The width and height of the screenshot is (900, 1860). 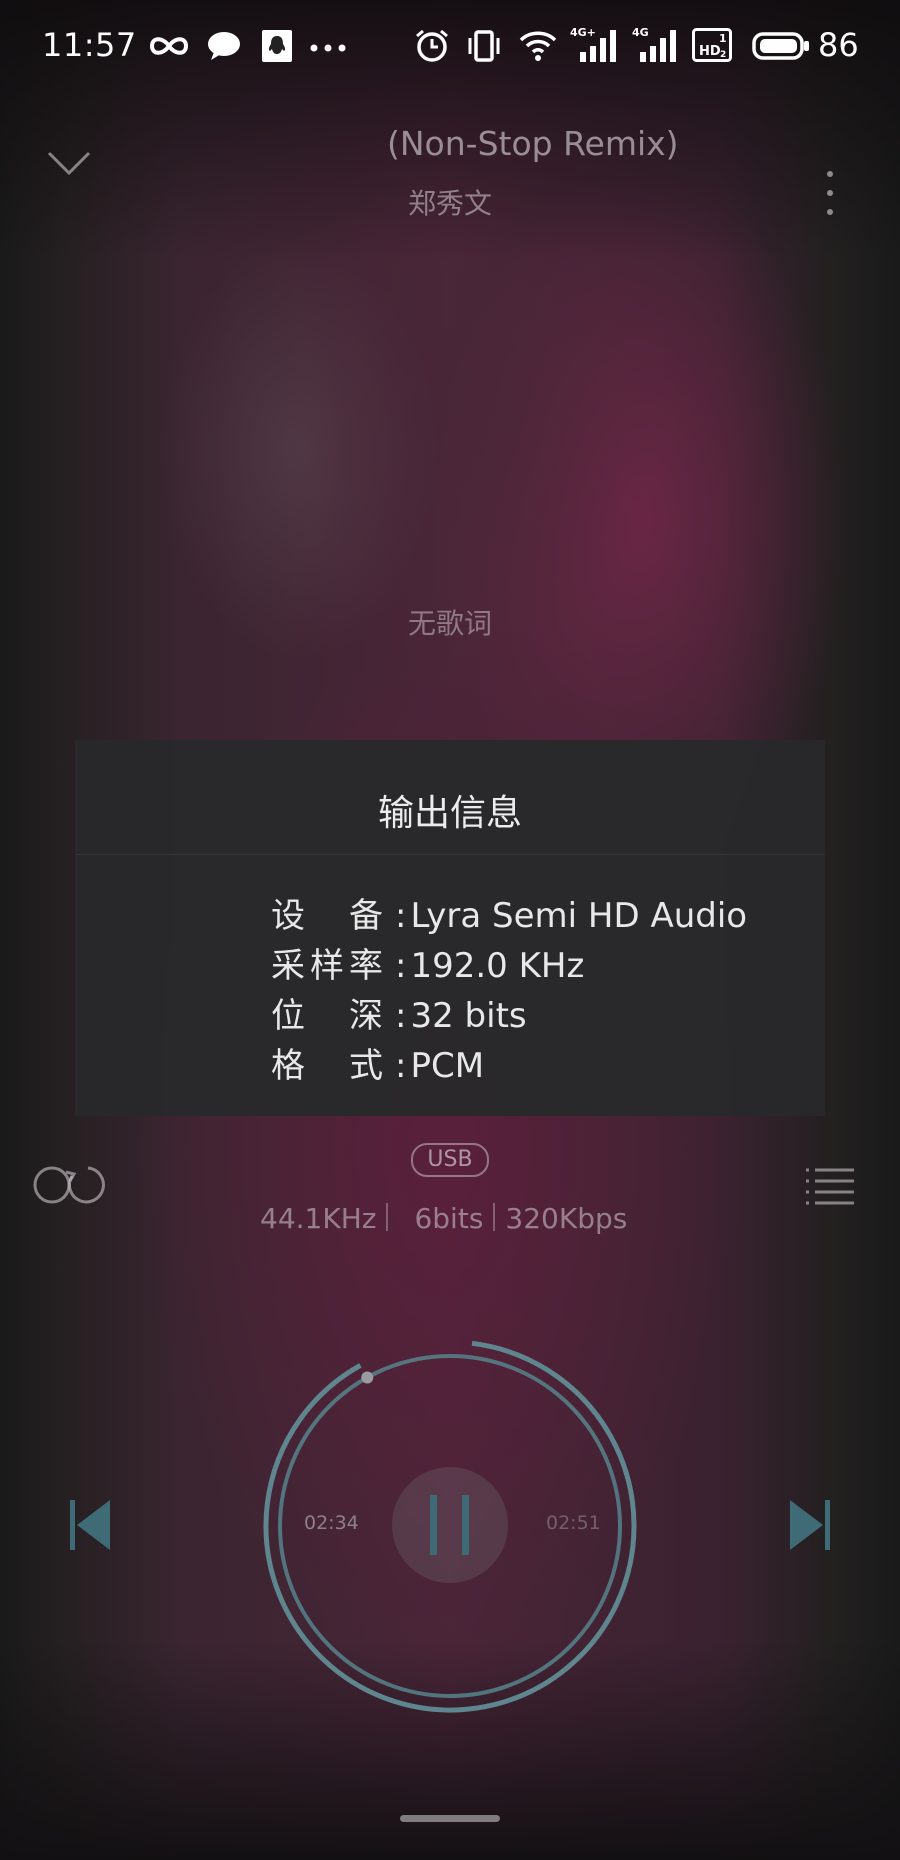 I want to click on pause-button, so click(x=450, y=1525).